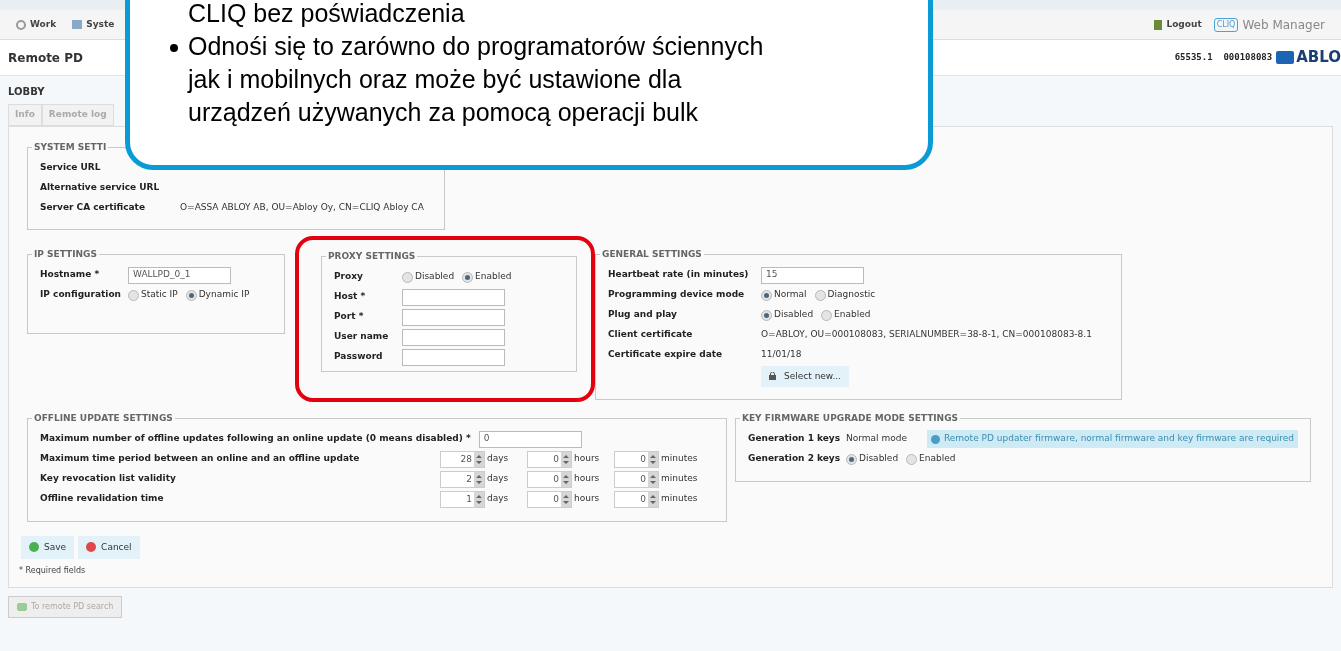 This screenshot has height=651, width=1341. What do you see at coordinates (65, 254) in the screenshot?
I see `group-title: IP SETTINGS` at bounding box center [65, 254].